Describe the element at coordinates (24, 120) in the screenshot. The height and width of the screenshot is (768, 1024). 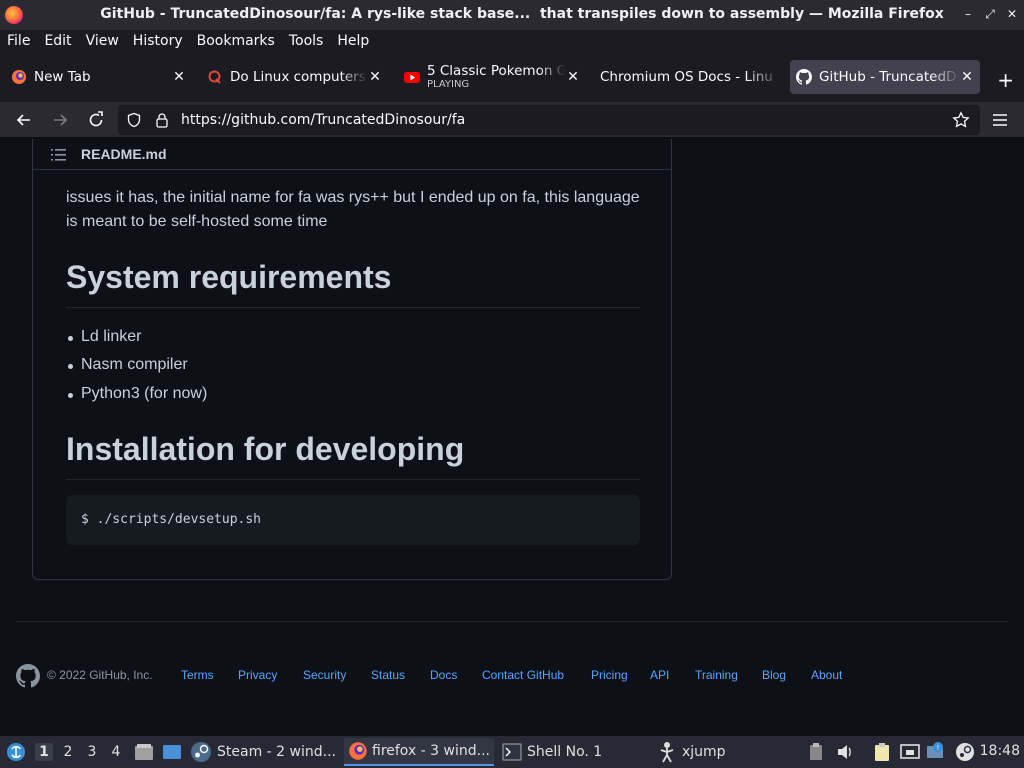
I see `back-arrow-icon` at that location.